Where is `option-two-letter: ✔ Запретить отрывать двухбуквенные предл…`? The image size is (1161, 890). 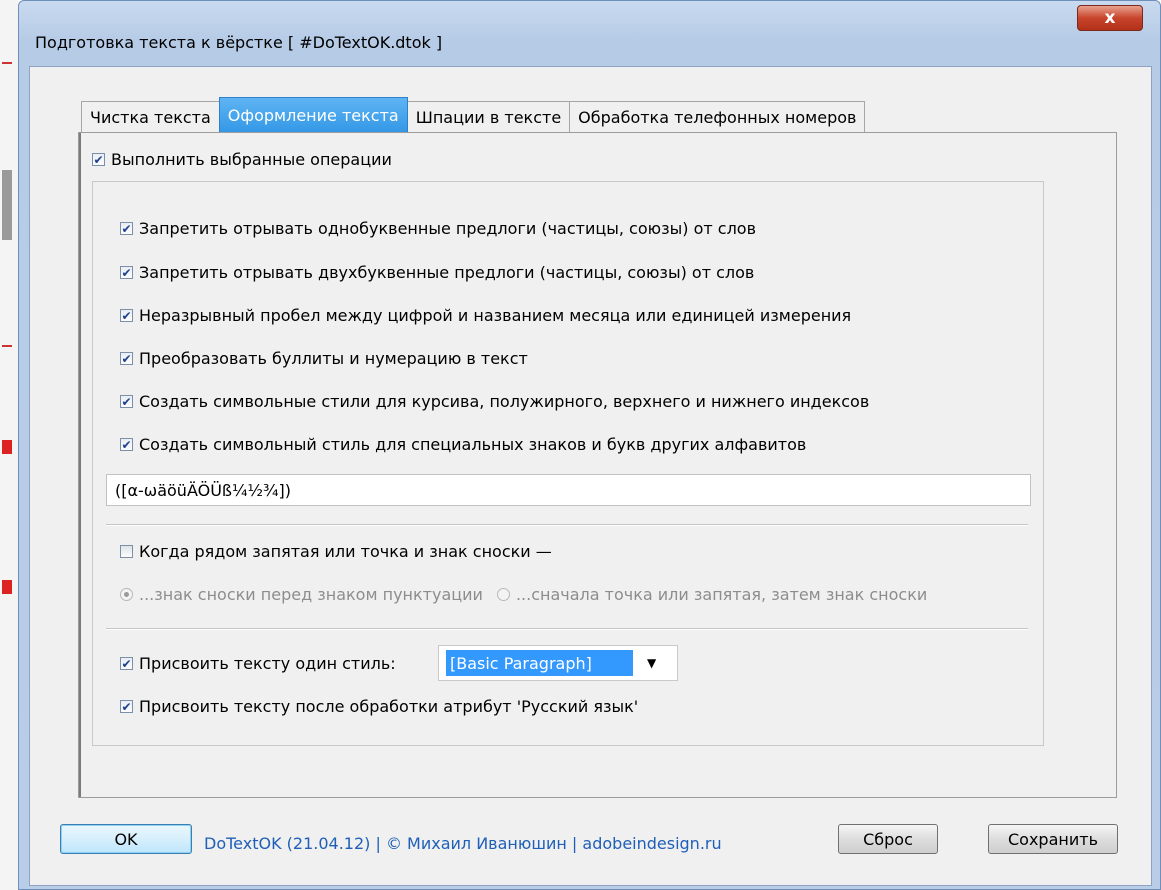 option-two-letter: ✔ Запретить отрывать двухбуквенные предл… is located at coordinates (437, 272).